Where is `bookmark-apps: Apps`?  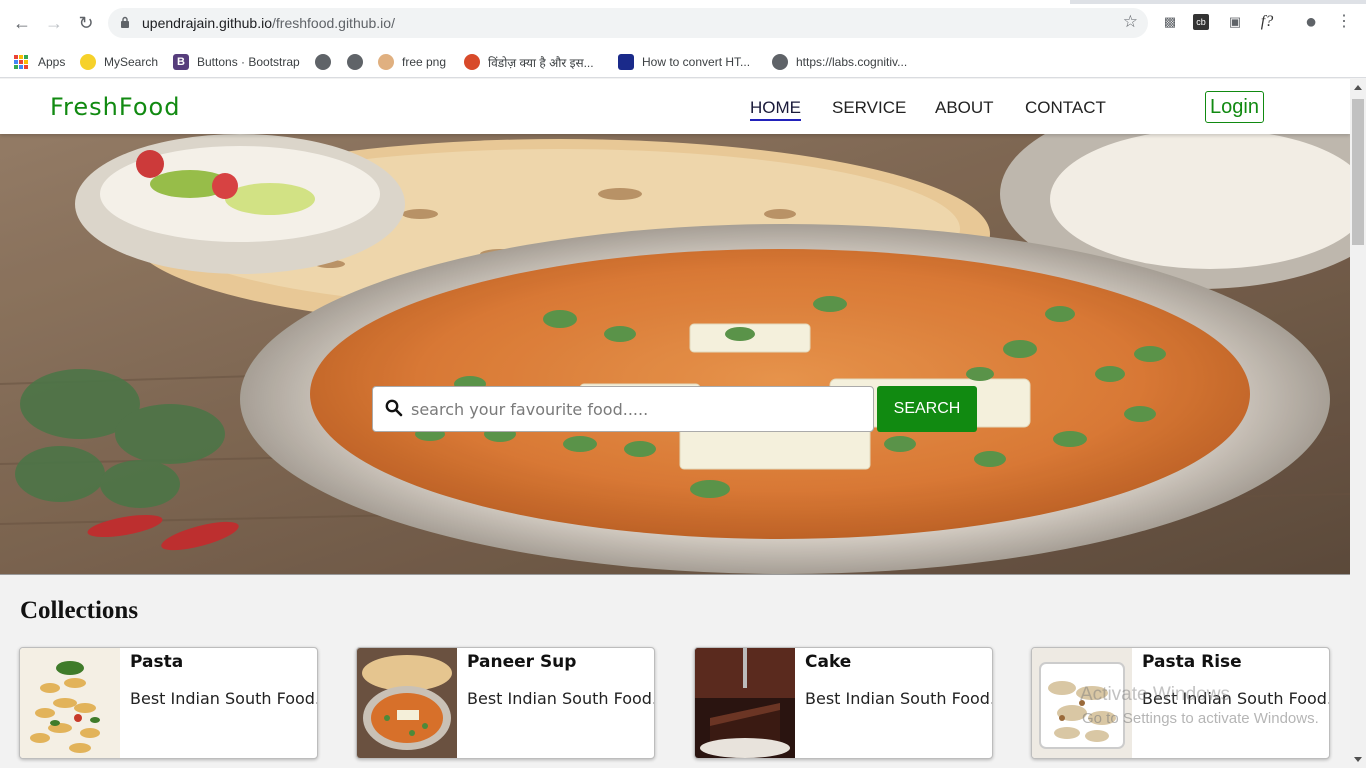
bookmark-apps: Apps is located at coordinates (39, 62).